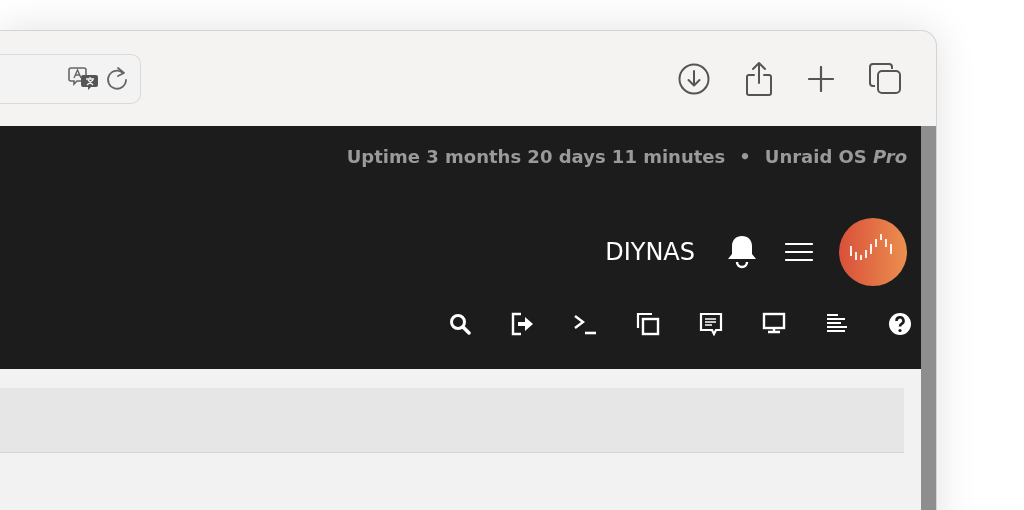 The height and width of the screenshot is (510, 1024). I want to click on menu-icon, so click(799, 252).